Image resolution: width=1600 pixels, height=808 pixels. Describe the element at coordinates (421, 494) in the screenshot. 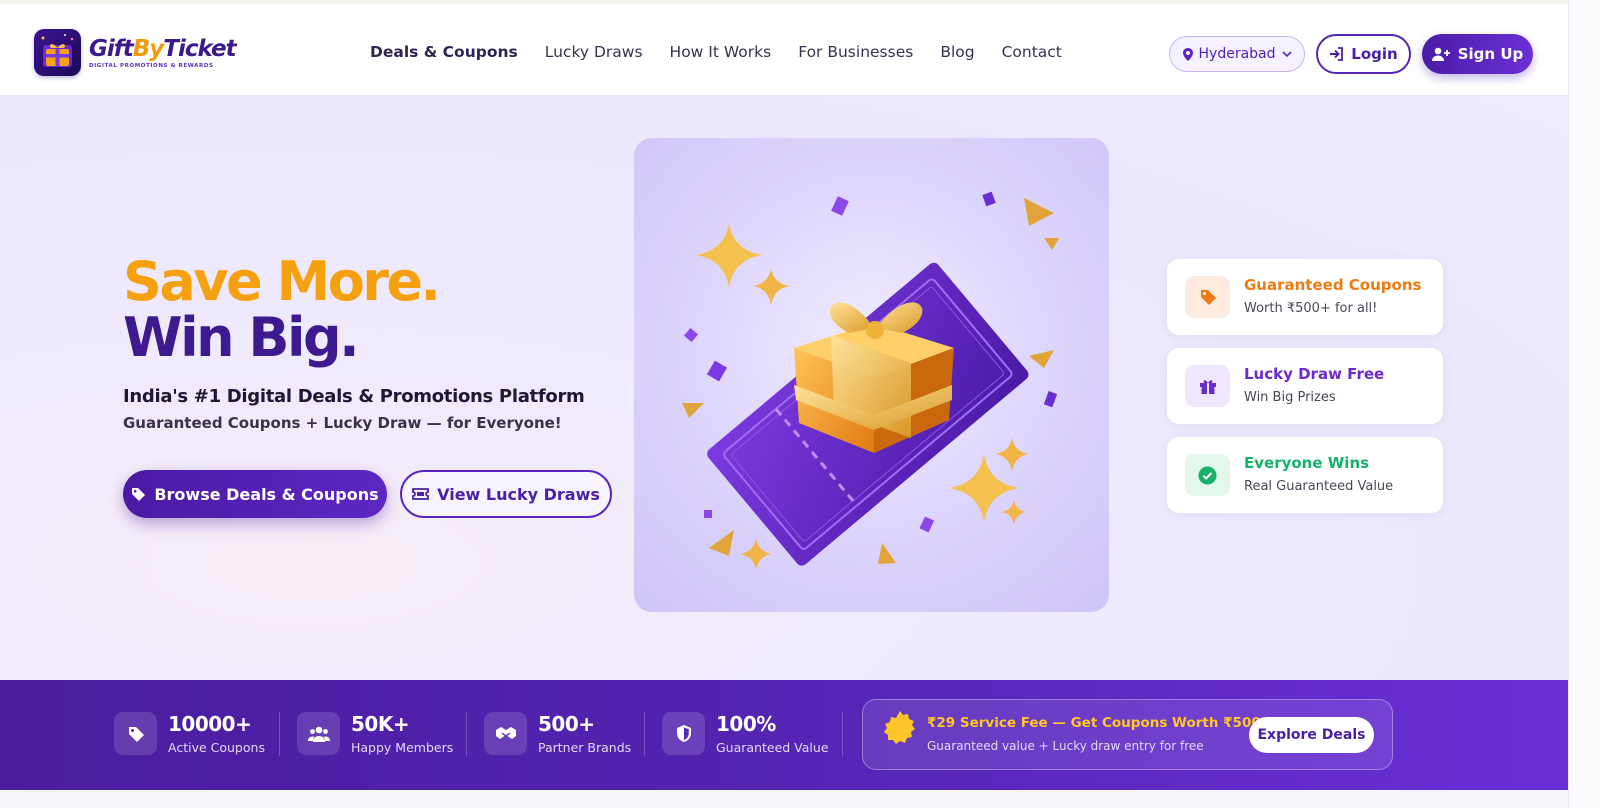

I see `ticket-icon` at that location.